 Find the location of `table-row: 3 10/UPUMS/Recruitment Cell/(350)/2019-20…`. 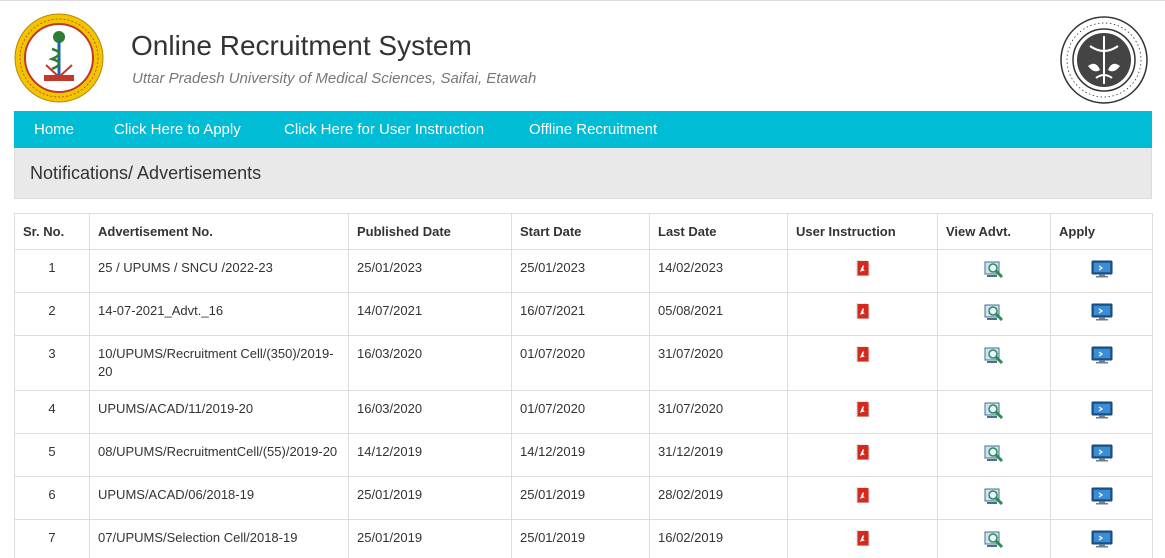

table-row: 3 10/UPUMS/Recruitment Cell/(350)/2019-20… is located at coordinates (583, 363).